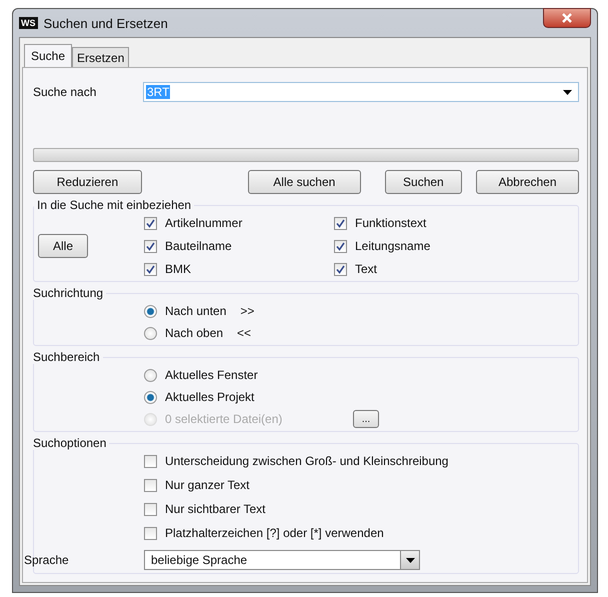  I want to click on checkbox-label: BMK, so click(178, 269).